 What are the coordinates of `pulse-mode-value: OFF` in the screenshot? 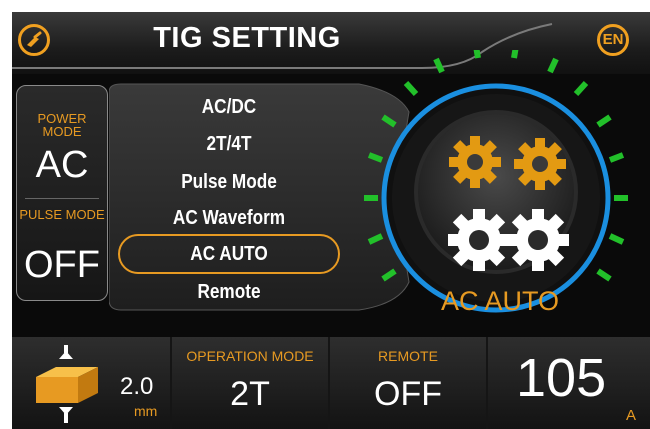 It's located at (62, 265).